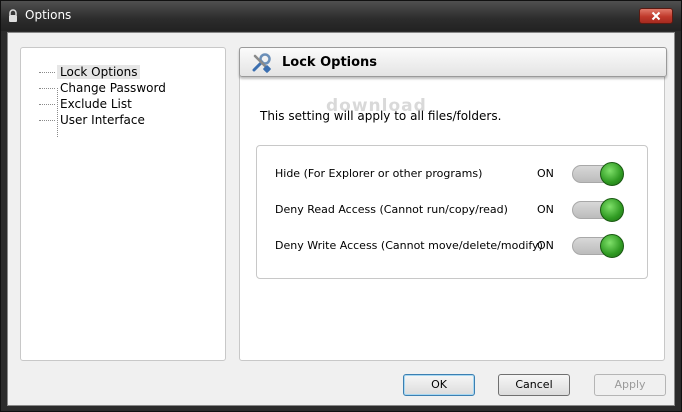 This screenshot has width=682, height=412. What do you see at coordinates (13, 15) in the screenshot?
I see `lock-icon` at bounding box center [13, 15].